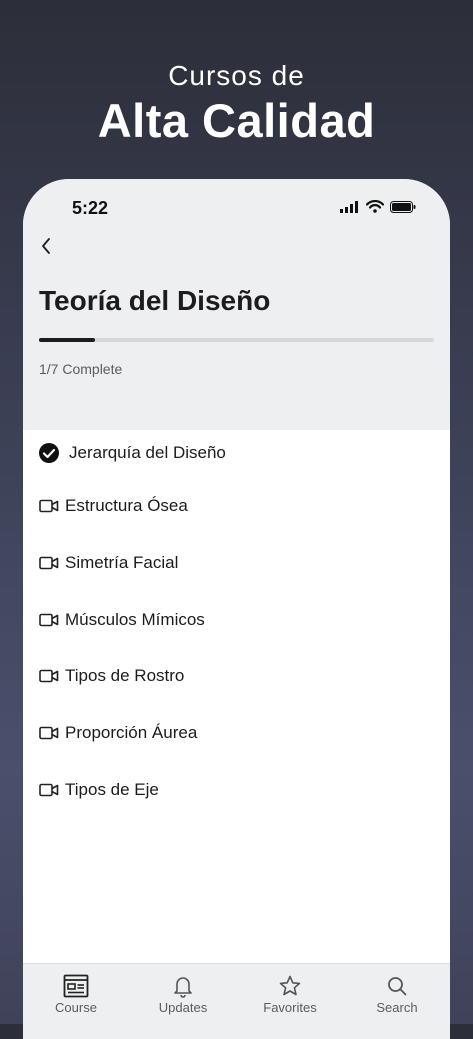  What do you see at coordinates (76, 986) in the screenshot?
I see `course-icon` at bounding box center [76, 986].